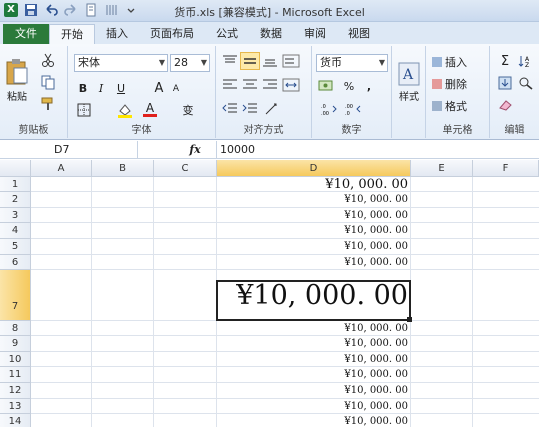 Image resolution: width=539 pixels, height=427 pixels. Describe the element at coordinates (314, 247) in the screenshot. I see `cell-d5: ¥10, 000. 00` at that location.